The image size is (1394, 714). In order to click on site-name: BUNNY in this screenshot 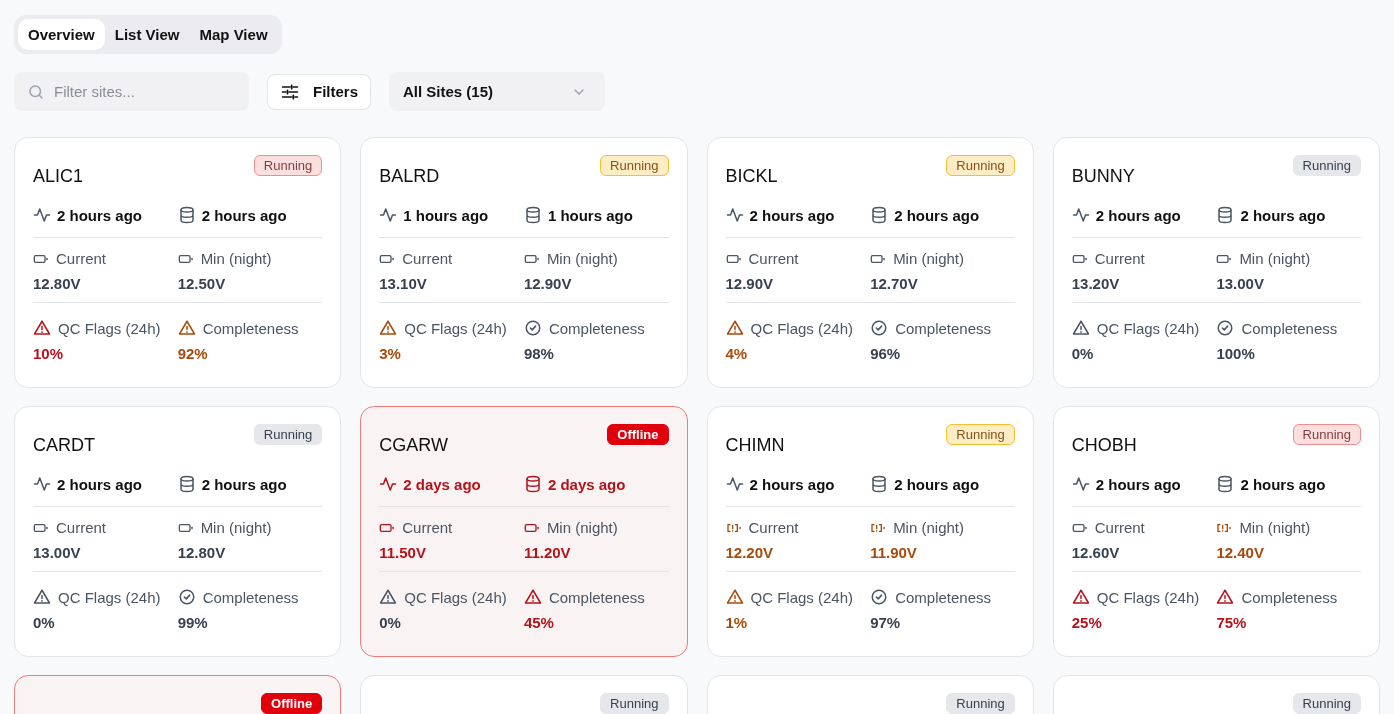, I will do `click(1103, 176)`.